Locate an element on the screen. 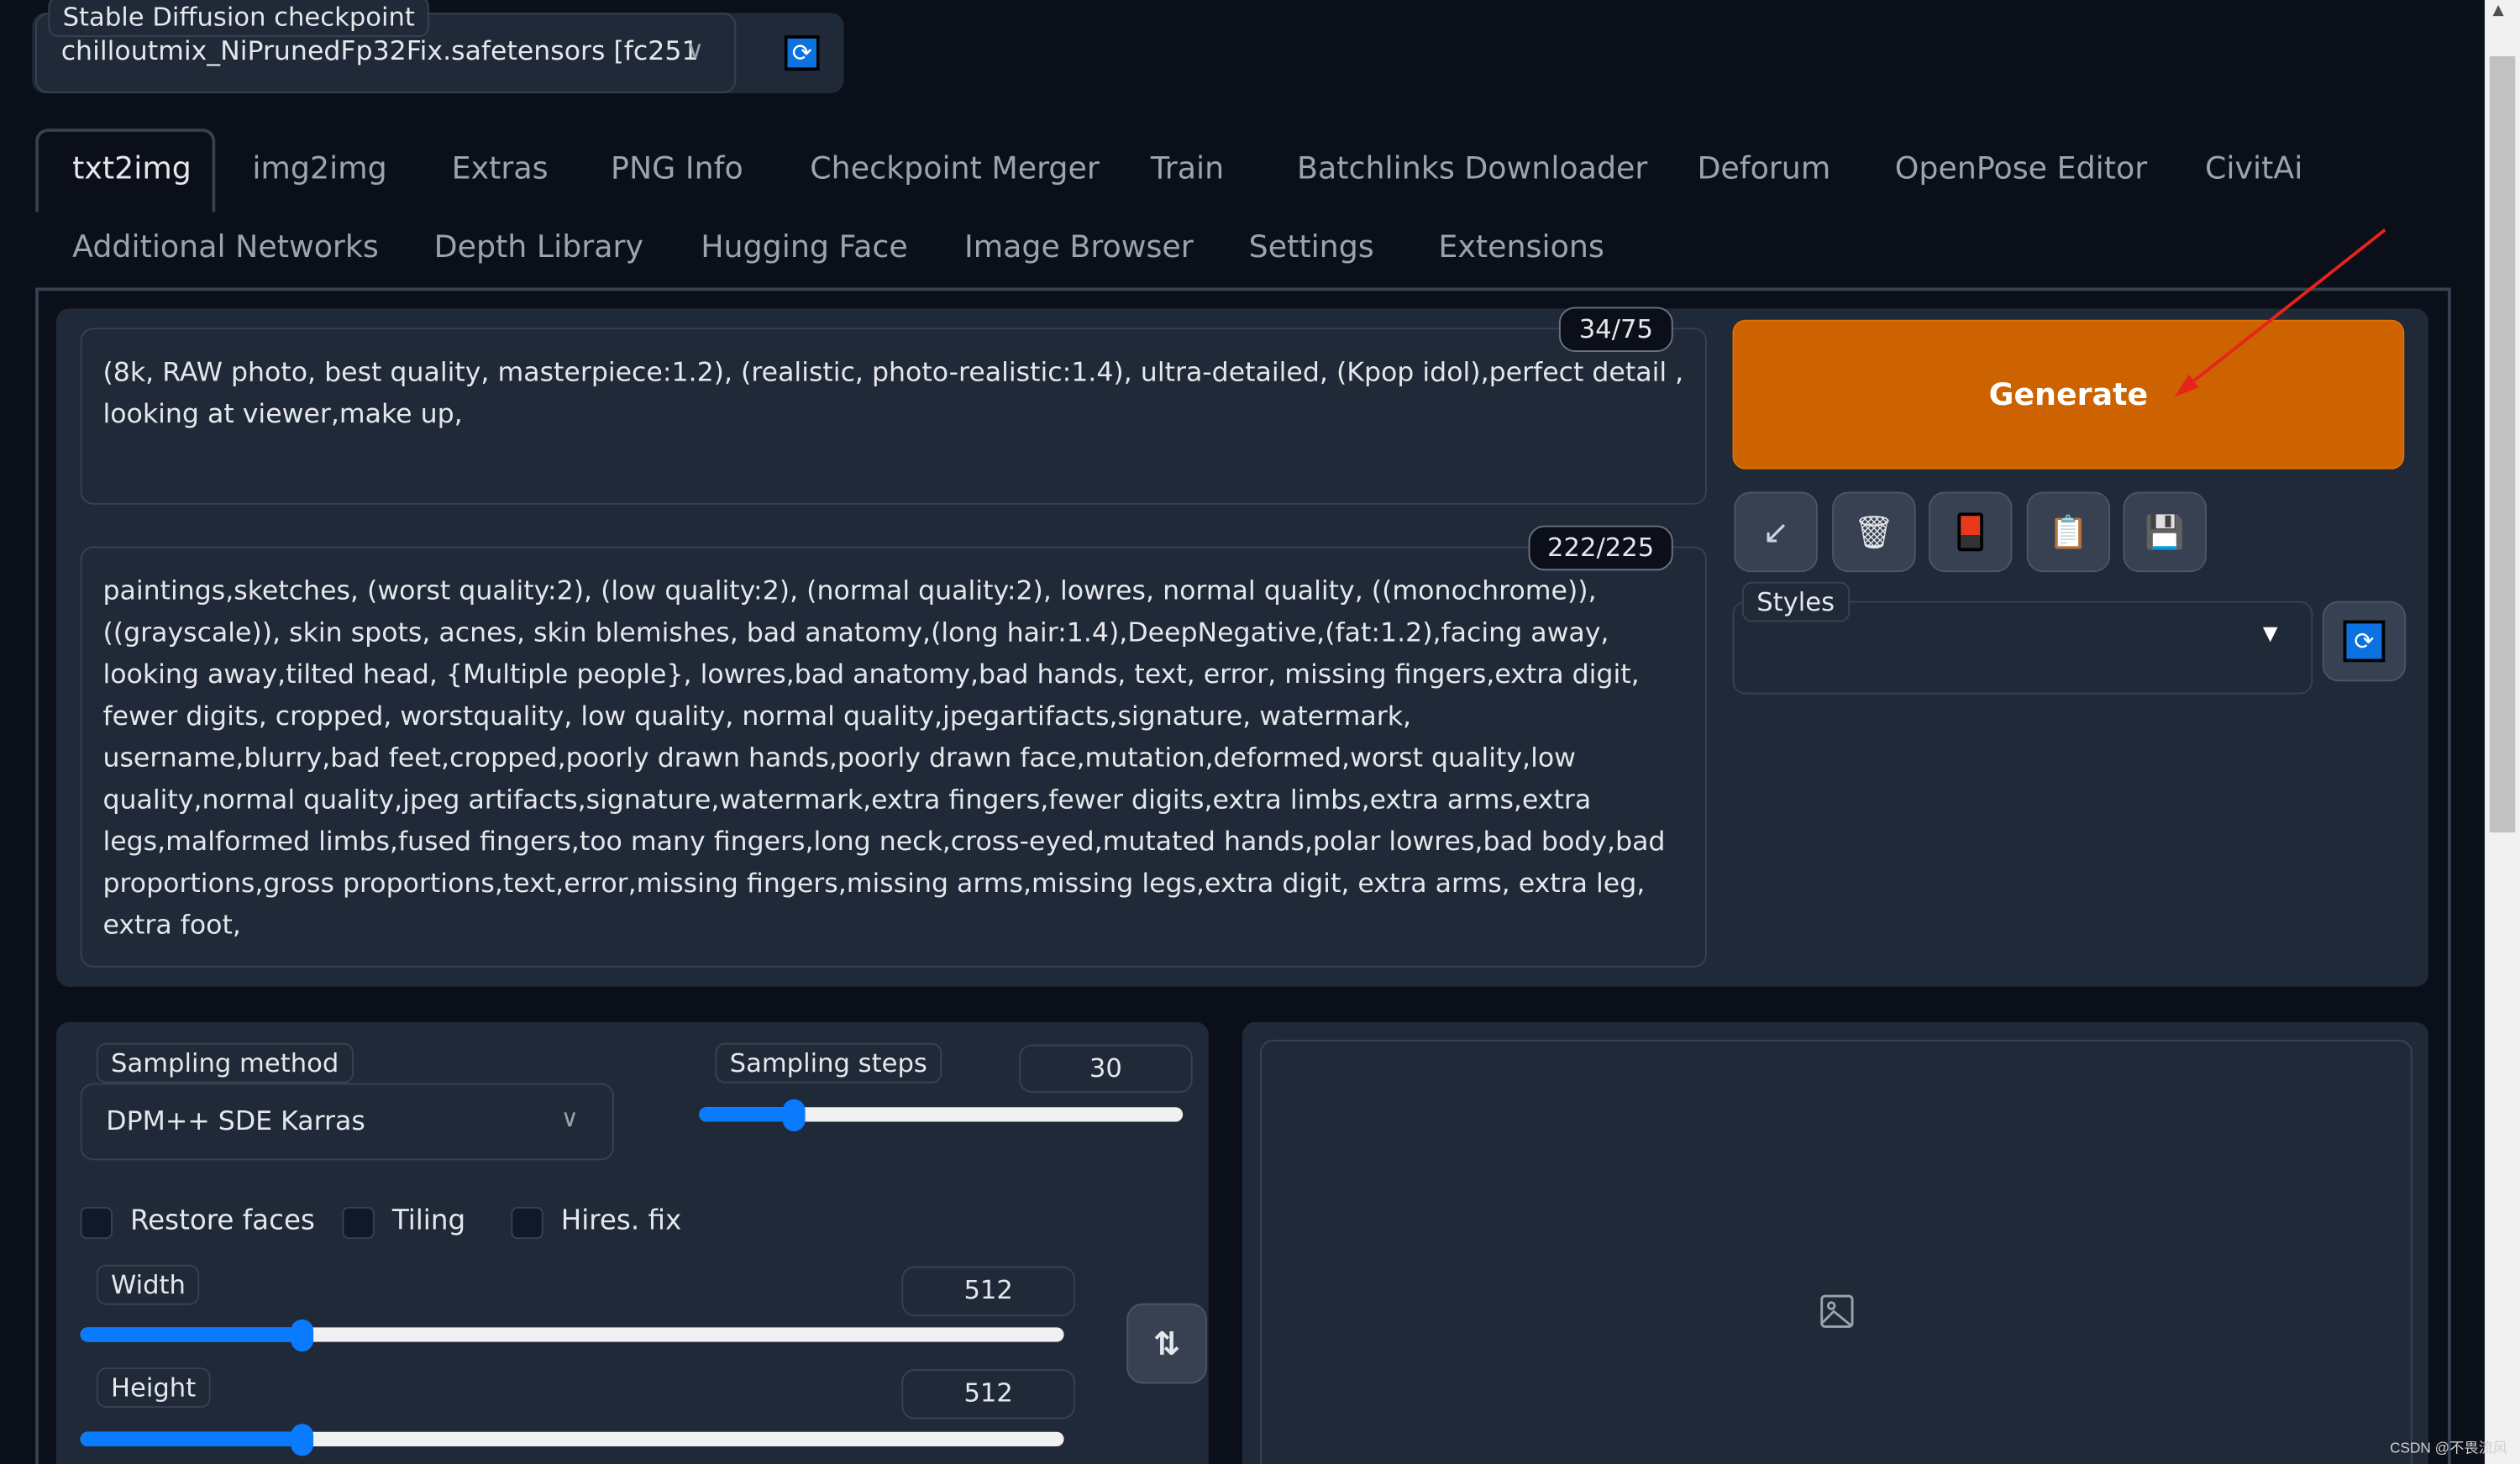 This screenshot has width=2520, height=1464. tab-train: Train is located at coordinates (1187, 168).